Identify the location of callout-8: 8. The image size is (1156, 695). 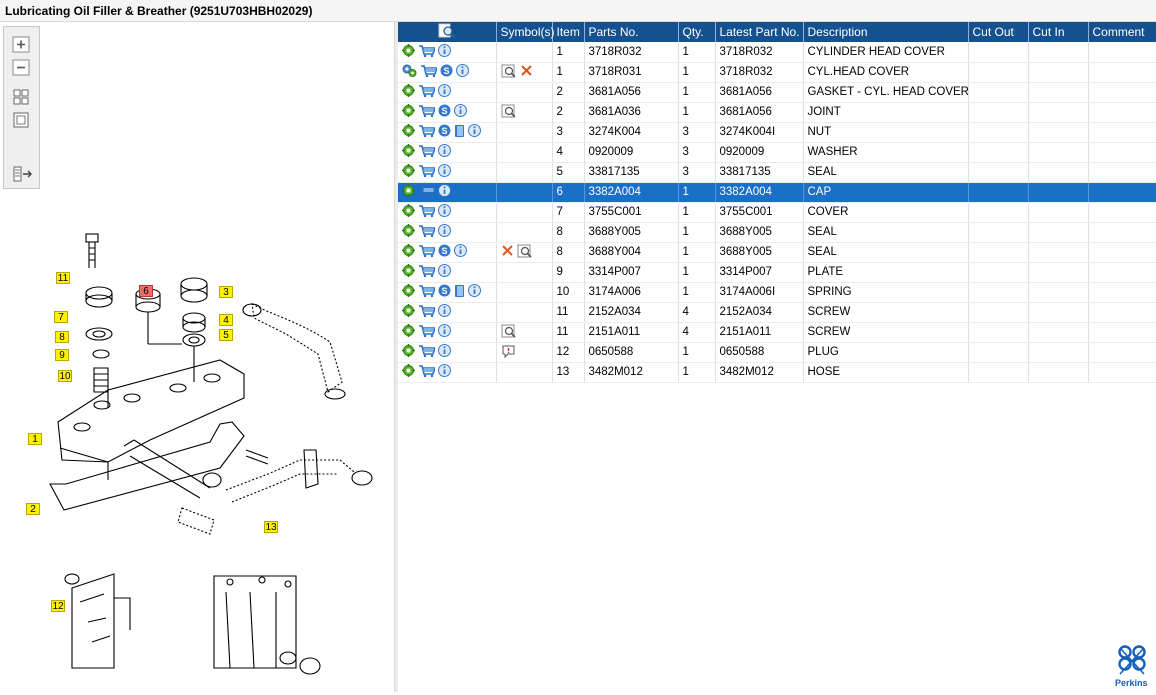
(62, 337).